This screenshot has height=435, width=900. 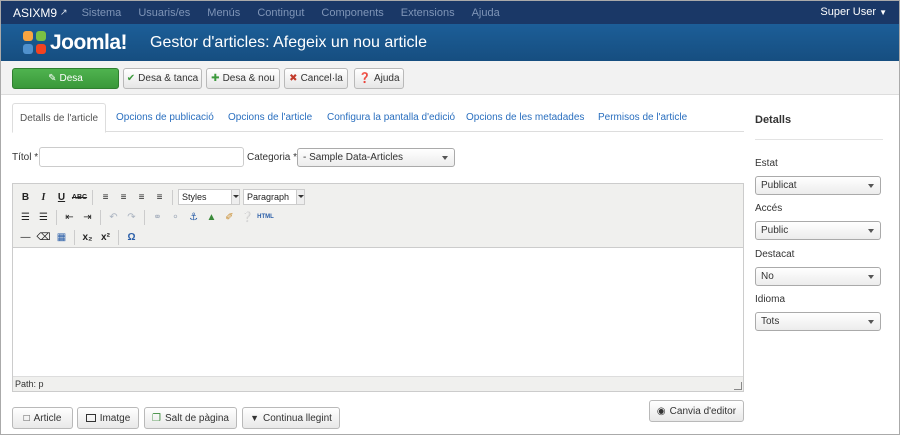 I want to click on image-upload-icon: ▲, so click(x=211, y=217).